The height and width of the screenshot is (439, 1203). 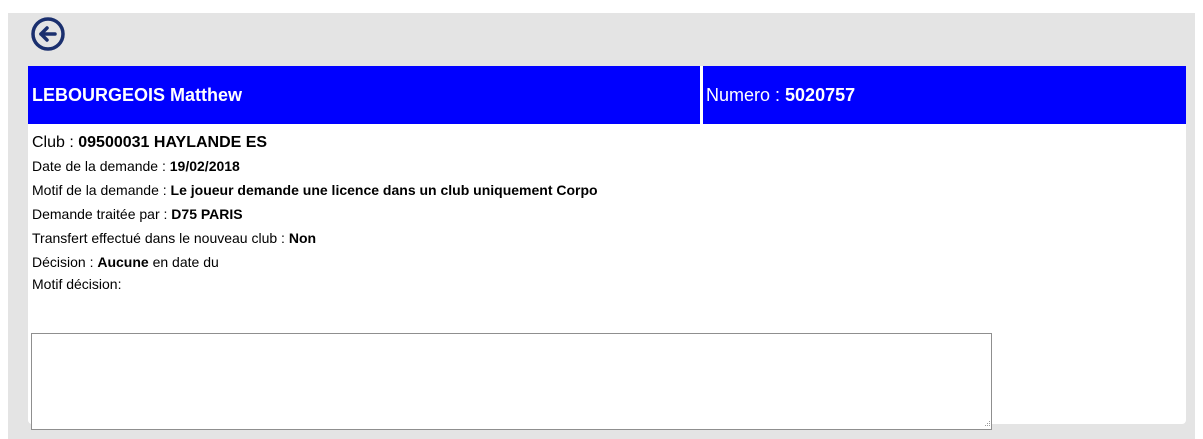 What do you see at coordinates (364, 95) in the screenshot?
I see `player-name: LEBOURGEOIS Matthew` at bounding box center [364, 95].